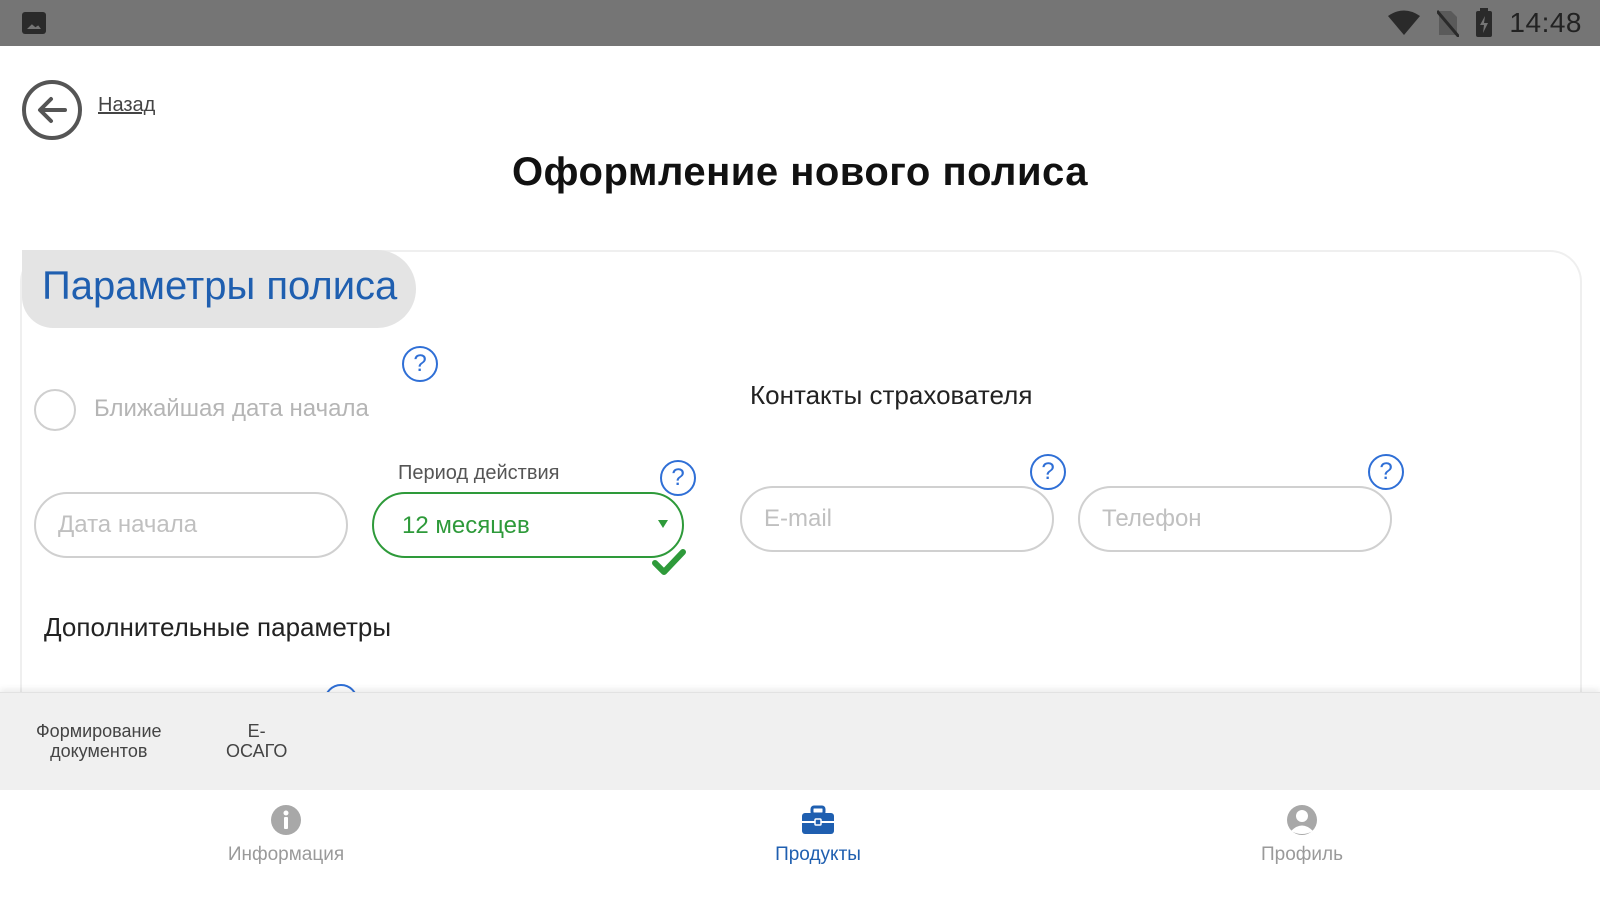 This screenshot has width=1600, height=900. What do you see at coordinates (1048, 472) in the screenshot?
I see `help-icon-email: ?` at bounding box center [1048, 472].